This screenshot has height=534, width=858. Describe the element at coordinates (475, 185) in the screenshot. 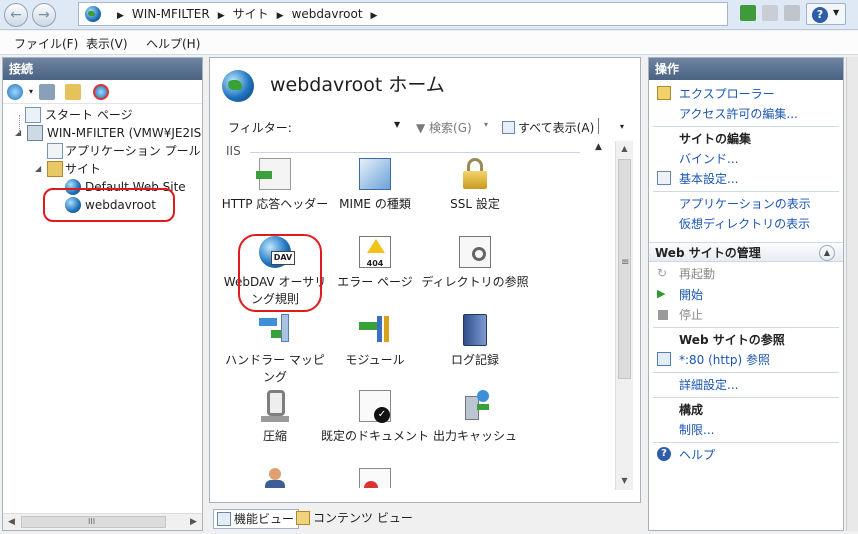

I see `feature-ssl-settings: SSL 設定` at that location.